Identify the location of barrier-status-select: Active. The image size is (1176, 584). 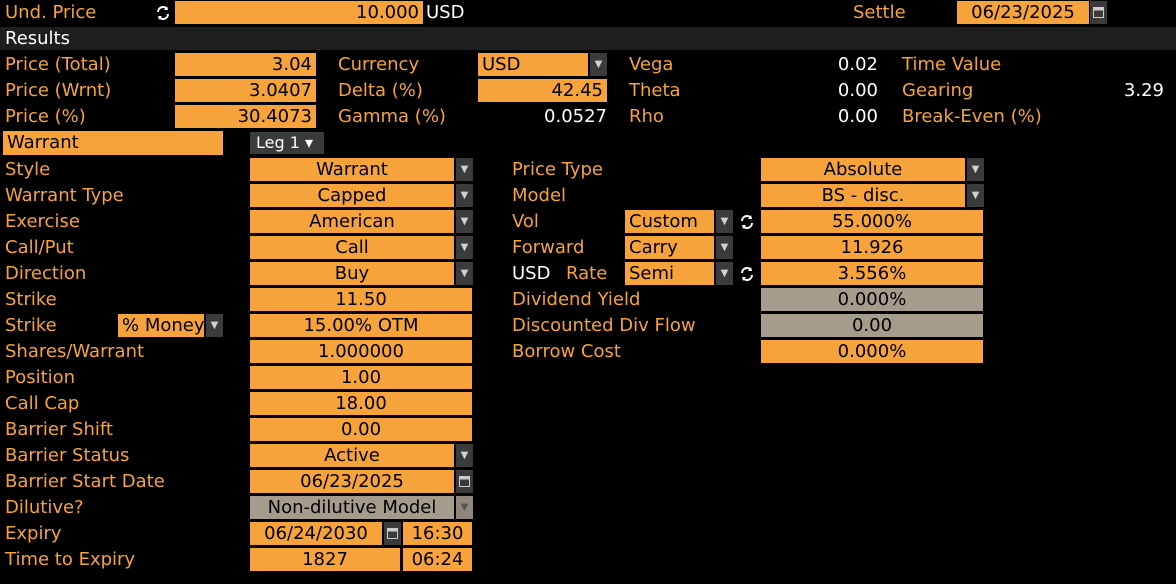
(352, 455).